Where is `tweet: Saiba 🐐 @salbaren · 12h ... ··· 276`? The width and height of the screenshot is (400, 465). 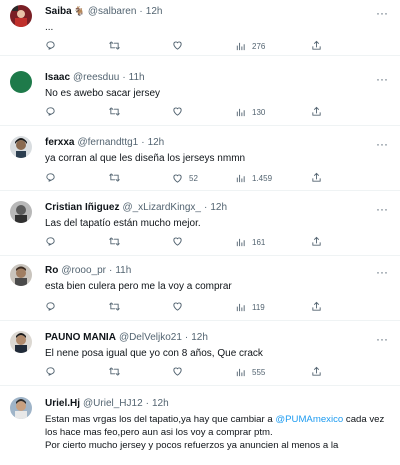
tweet: Saiba 🐐 @salbaren · 12h ... ··· 276 is located at coordinates (200, 28).